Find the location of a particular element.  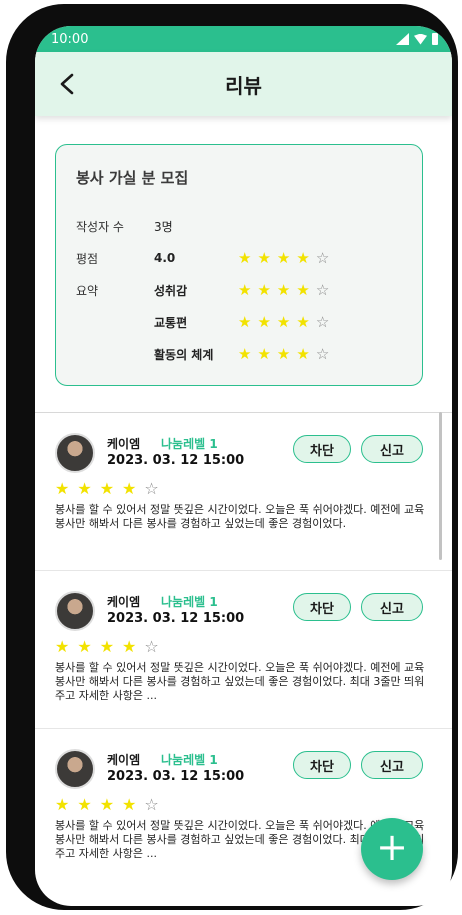

summary-row-item: 교통편 ★ ★ ★ ★ ☆ is located at coordinates (239, 322).